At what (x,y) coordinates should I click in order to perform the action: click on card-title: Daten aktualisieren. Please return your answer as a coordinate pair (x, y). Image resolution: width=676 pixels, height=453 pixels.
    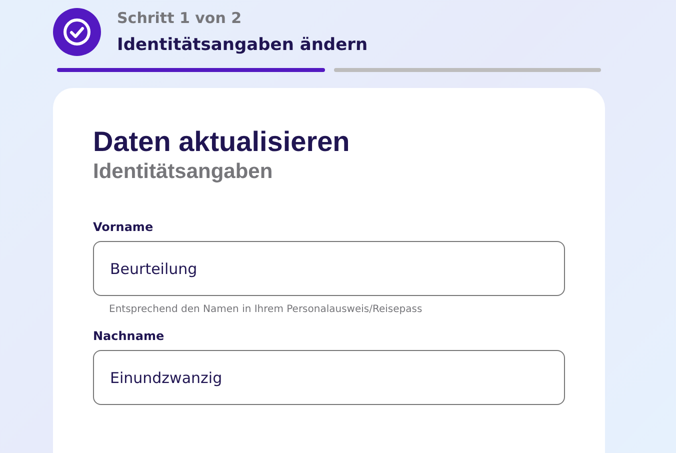
    Looking at the image, I should click on (222, 142).